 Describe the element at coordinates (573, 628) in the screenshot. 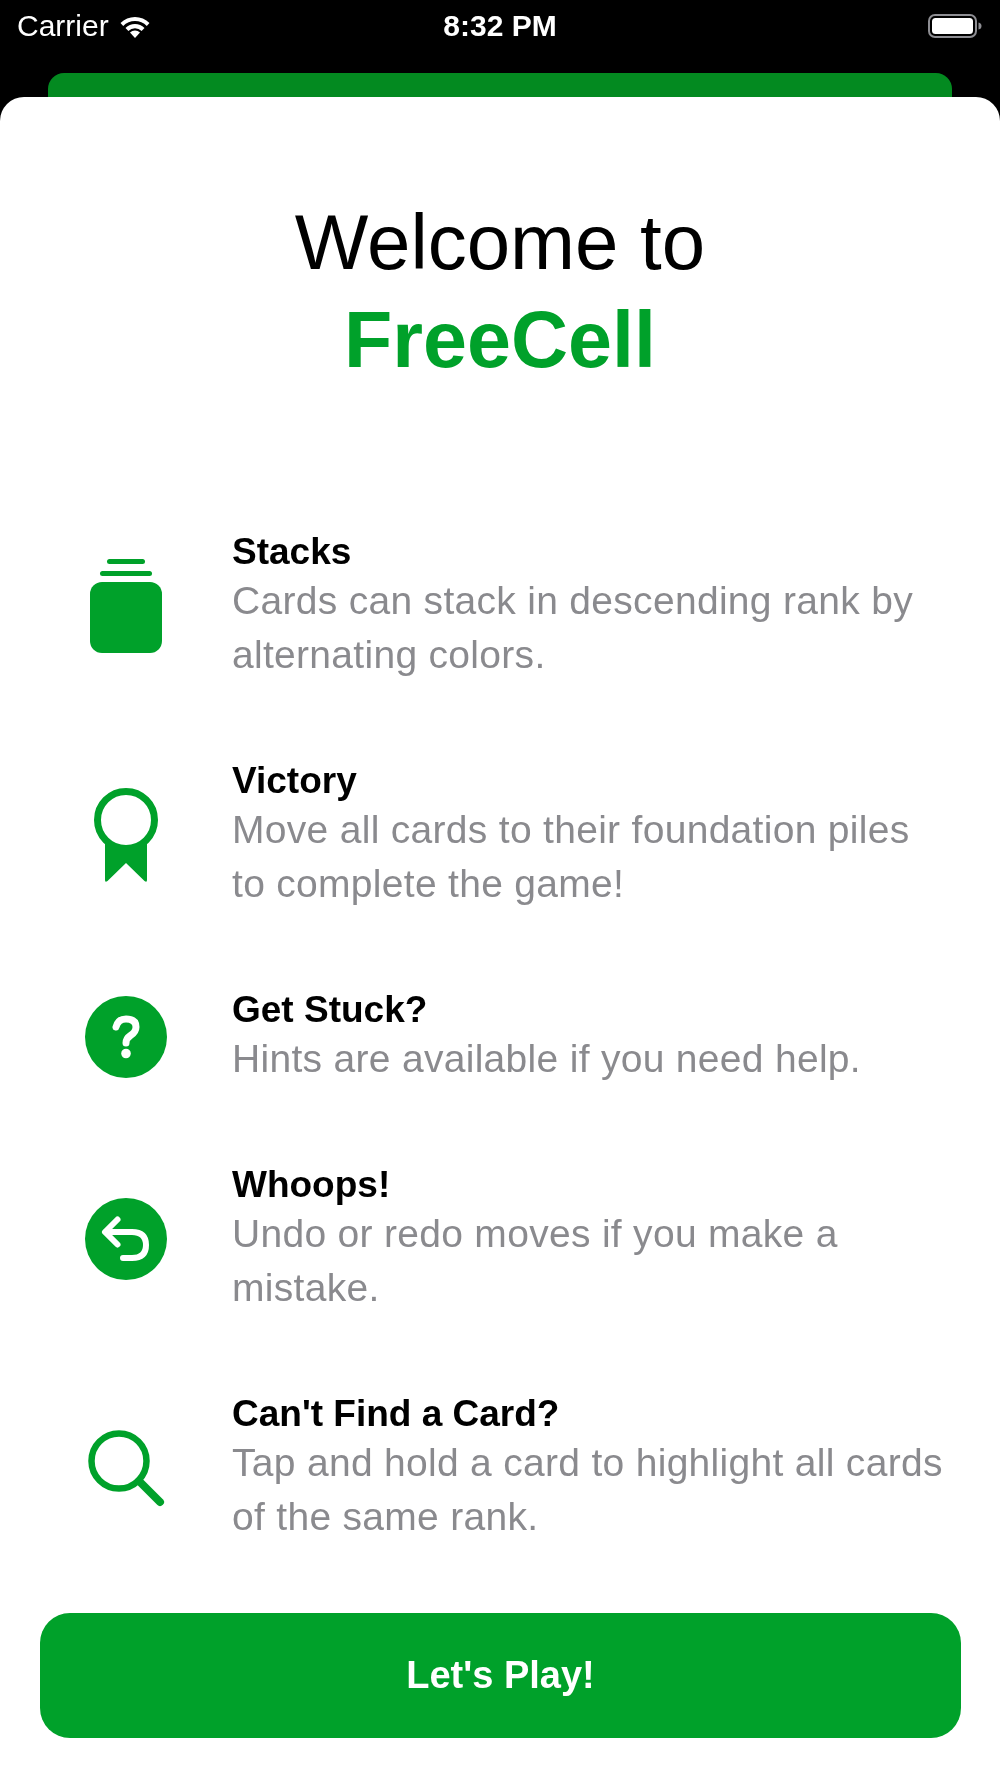

I see `feature-description: Cards can stack in descending rank by alternating colors.` at that location.